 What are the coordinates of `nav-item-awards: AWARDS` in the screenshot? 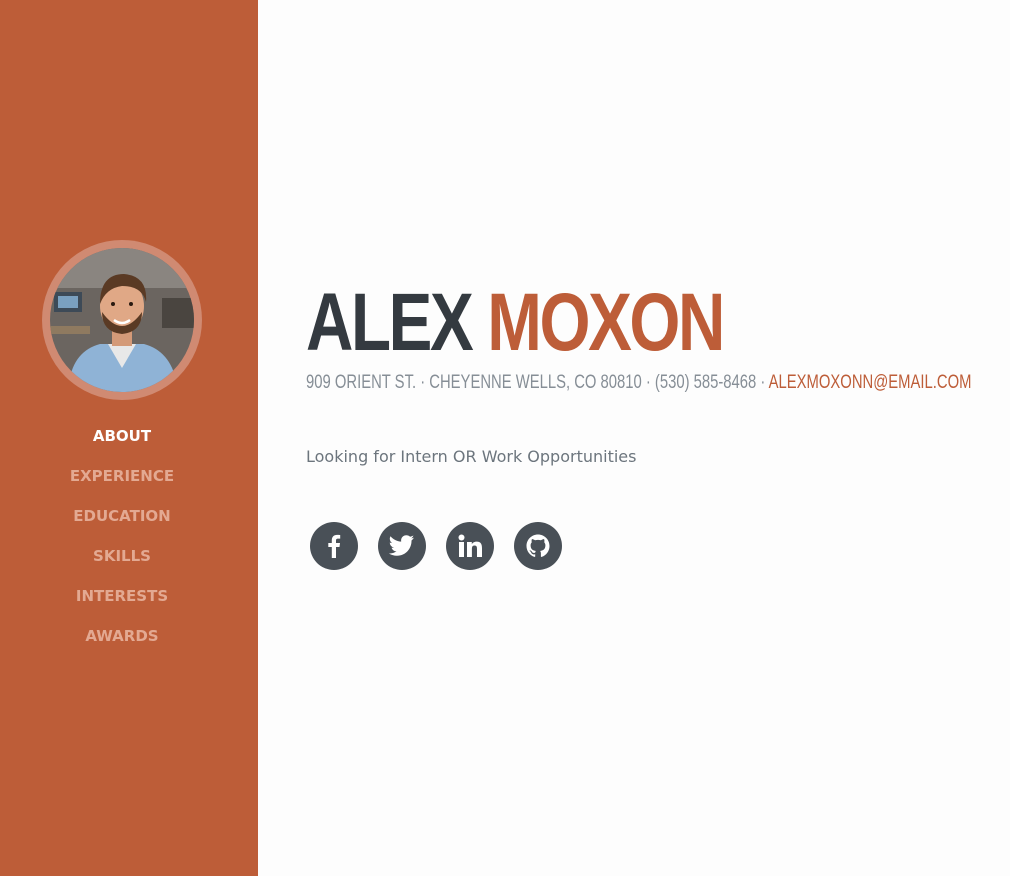 It's located at (122, 640).